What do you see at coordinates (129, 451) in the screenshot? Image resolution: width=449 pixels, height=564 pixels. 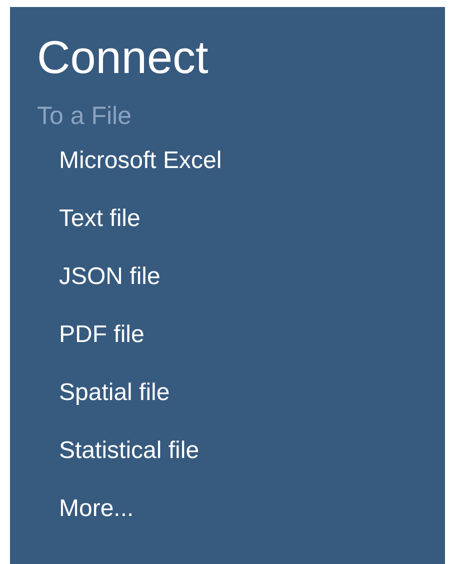 I see `connector-link: Statistical file` at bounding box center [129, 451].